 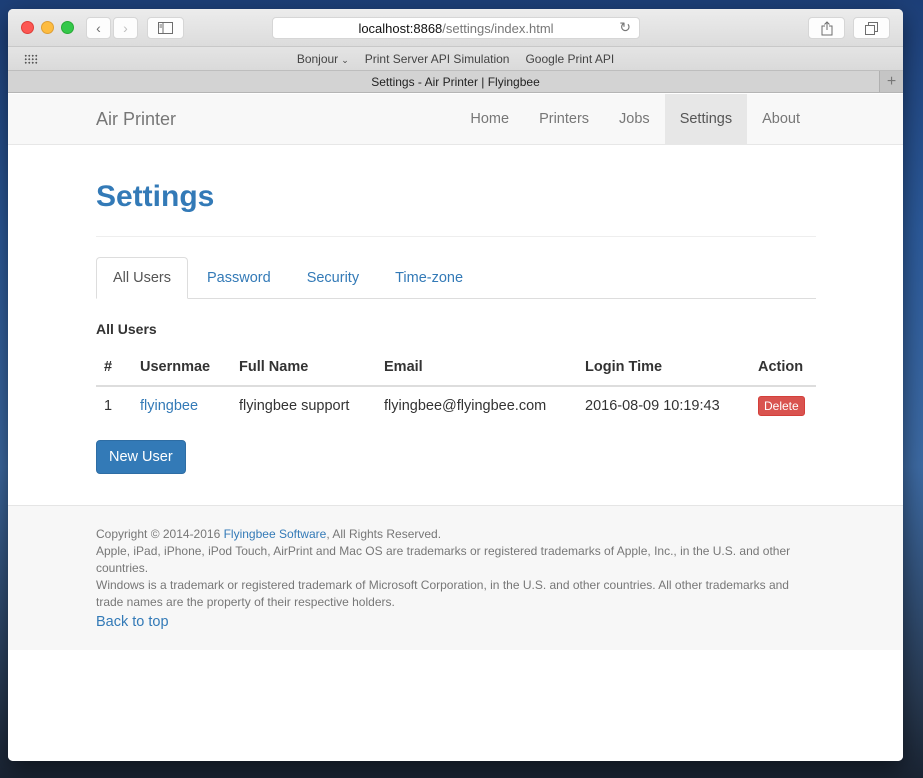 What do you see at coordinates (181, 368) in the screenshot?
I see `col-username: Usernmae` at bounding box center [181, 368].